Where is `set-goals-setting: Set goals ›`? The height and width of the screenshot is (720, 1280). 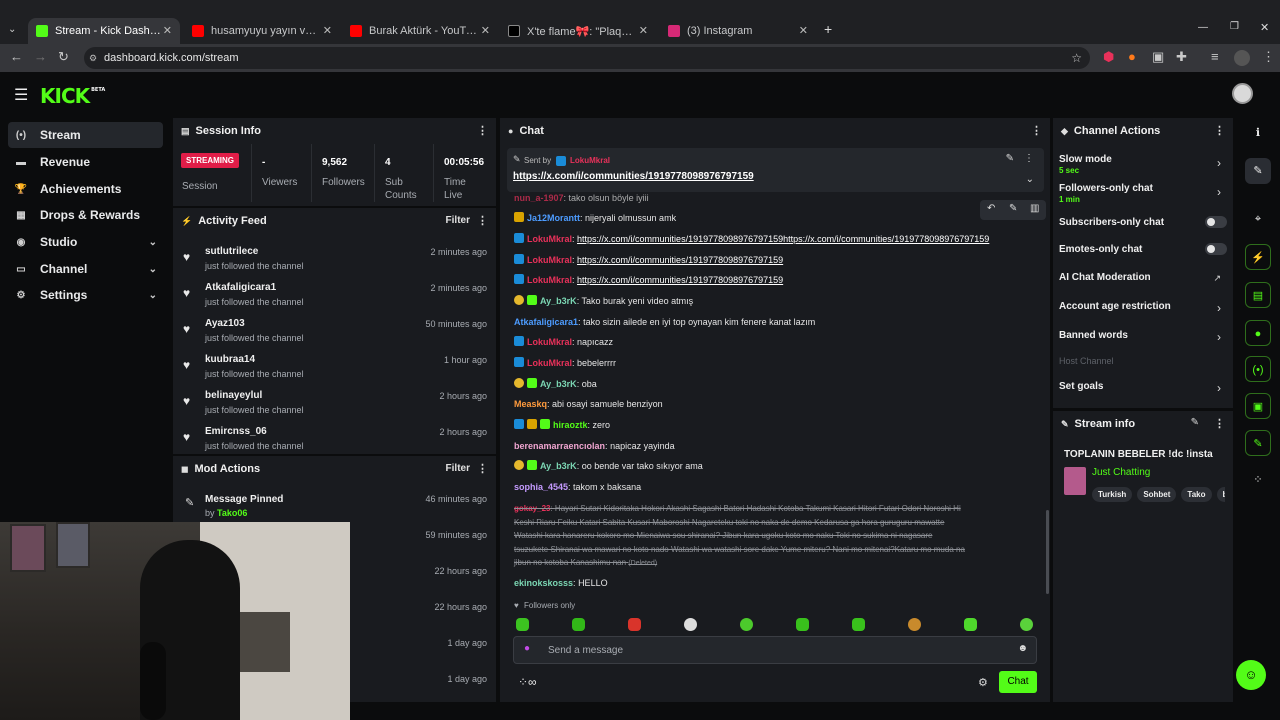
set-goals-setting: Set goals › is located at coordinates (1144, 391).